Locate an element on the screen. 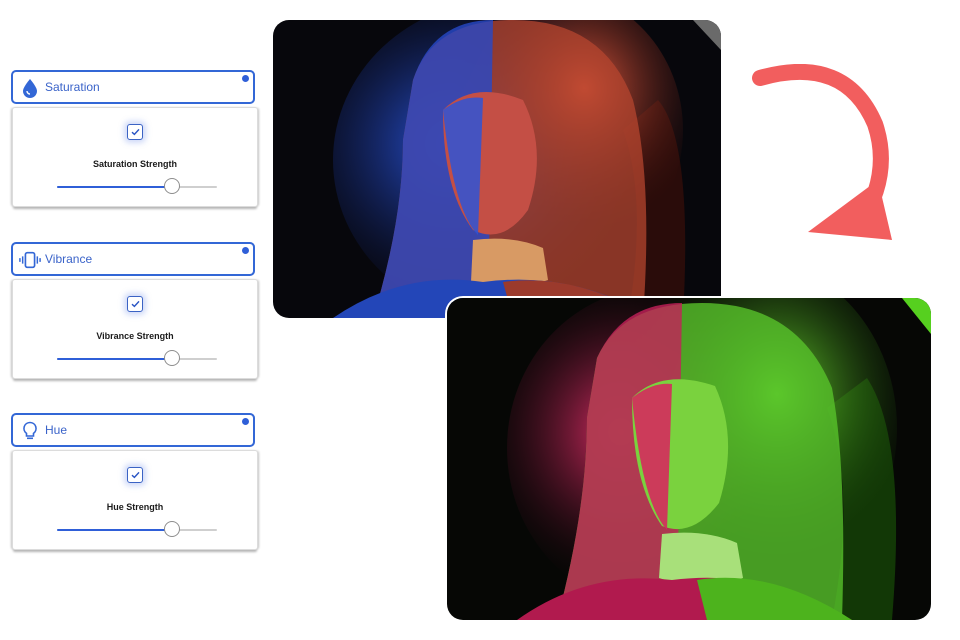 The width and height of the screenshot is (960, 640). vibrance-checkbox is located at coordinates (135, 304).